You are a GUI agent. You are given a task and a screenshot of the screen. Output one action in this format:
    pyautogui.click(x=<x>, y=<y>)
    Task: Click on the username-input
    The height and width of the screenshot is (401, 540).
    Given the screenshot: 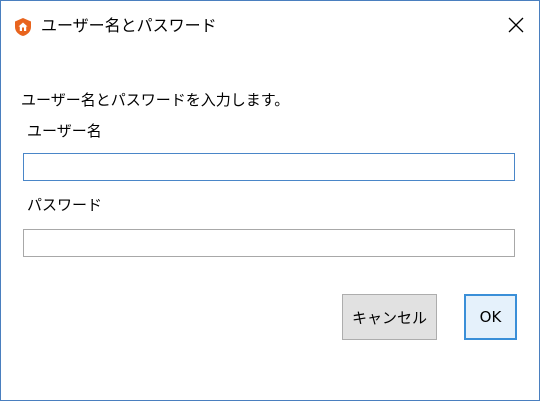 What is the action you would take?
    pyautogui.click(x=269, y=167)
    